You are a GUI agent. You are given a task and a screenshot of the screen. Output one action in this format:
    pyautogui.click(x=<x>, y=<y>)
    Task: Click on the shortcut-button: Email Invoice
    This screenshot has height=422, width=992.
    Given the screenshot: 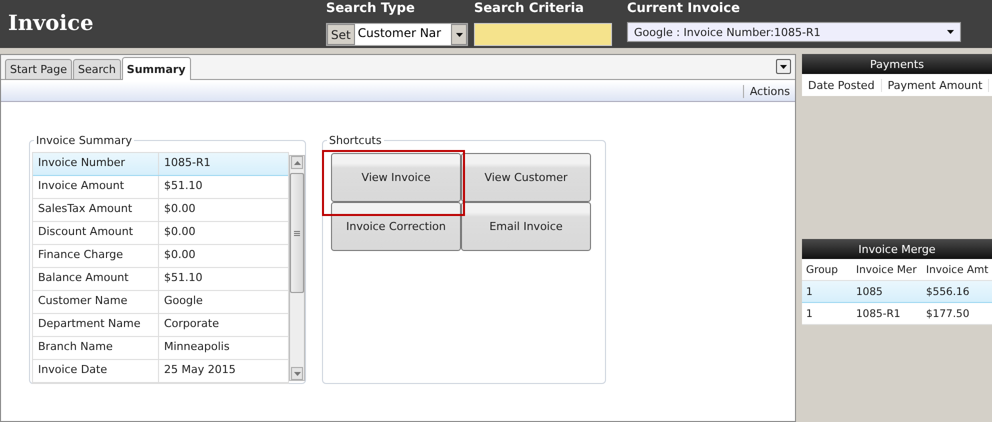 What is the action you would take?
    pyautogui.click(x=526, y=226)
    